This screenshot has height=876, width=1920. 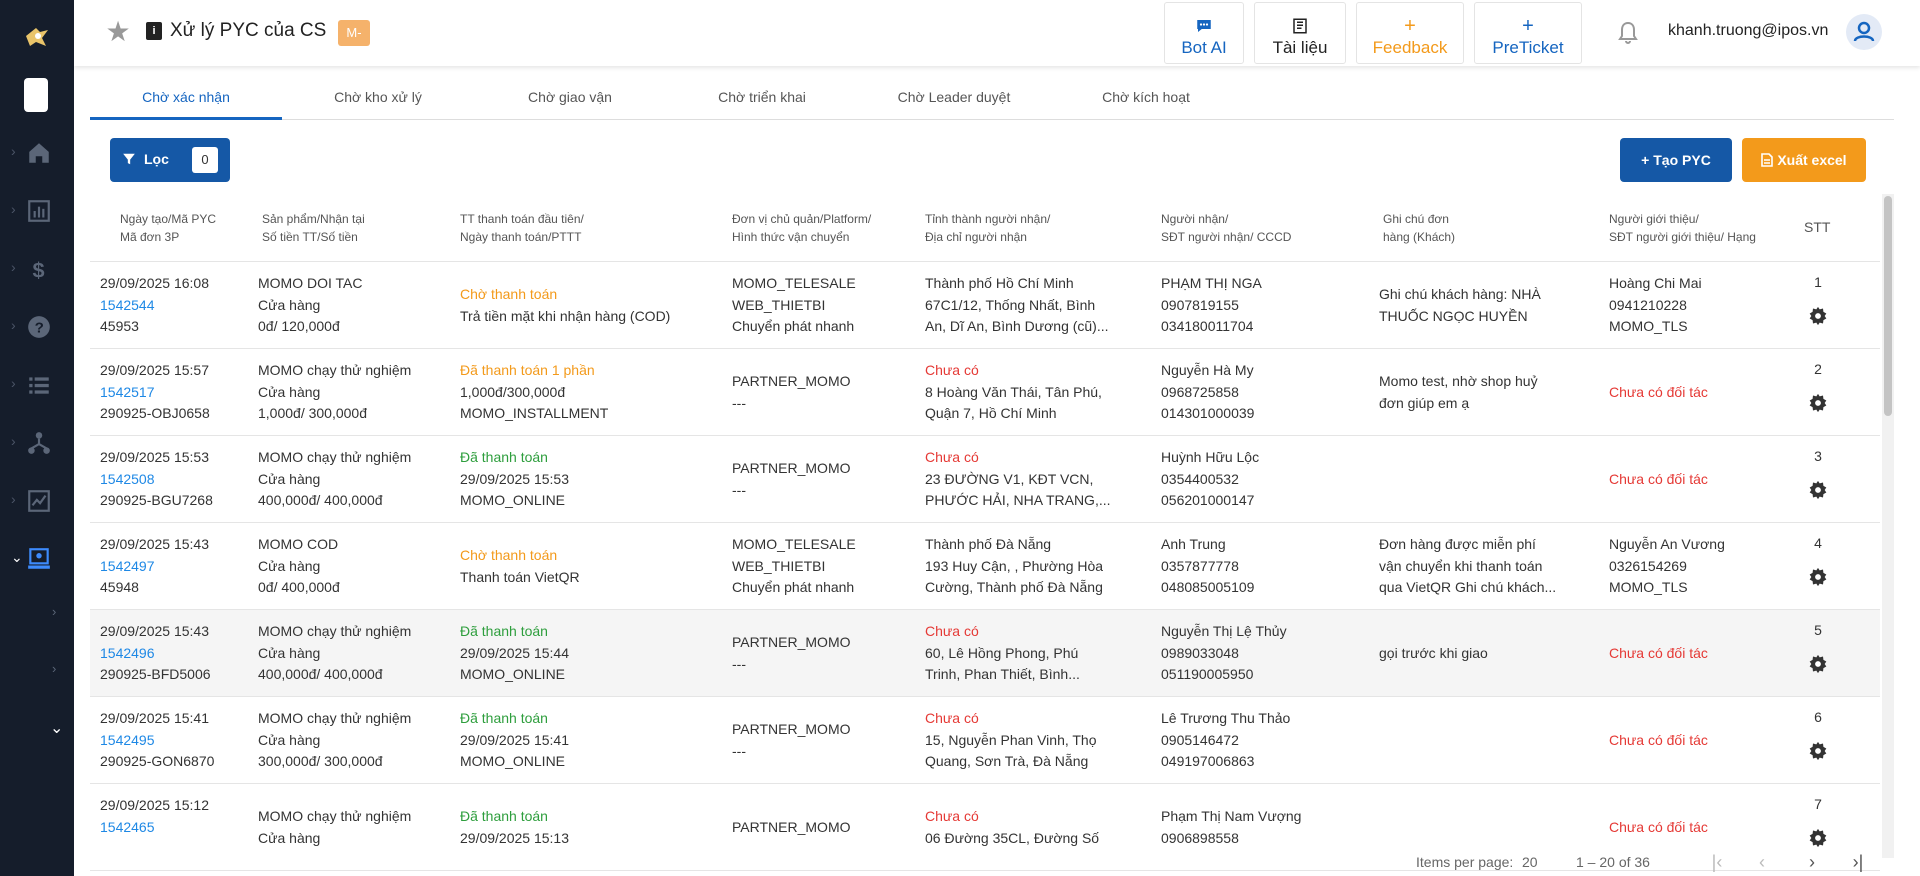 What do you see at coordinates (1204, 33) in the screenshot?
I see `bot-ai-button: Bot AI` at bounding box center [1204, 33].